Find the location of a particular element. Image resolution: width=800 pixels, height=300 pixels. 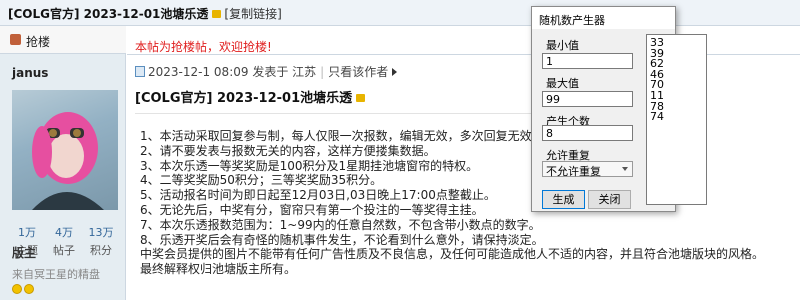

medal-icons is located at coordinates (24, 290).